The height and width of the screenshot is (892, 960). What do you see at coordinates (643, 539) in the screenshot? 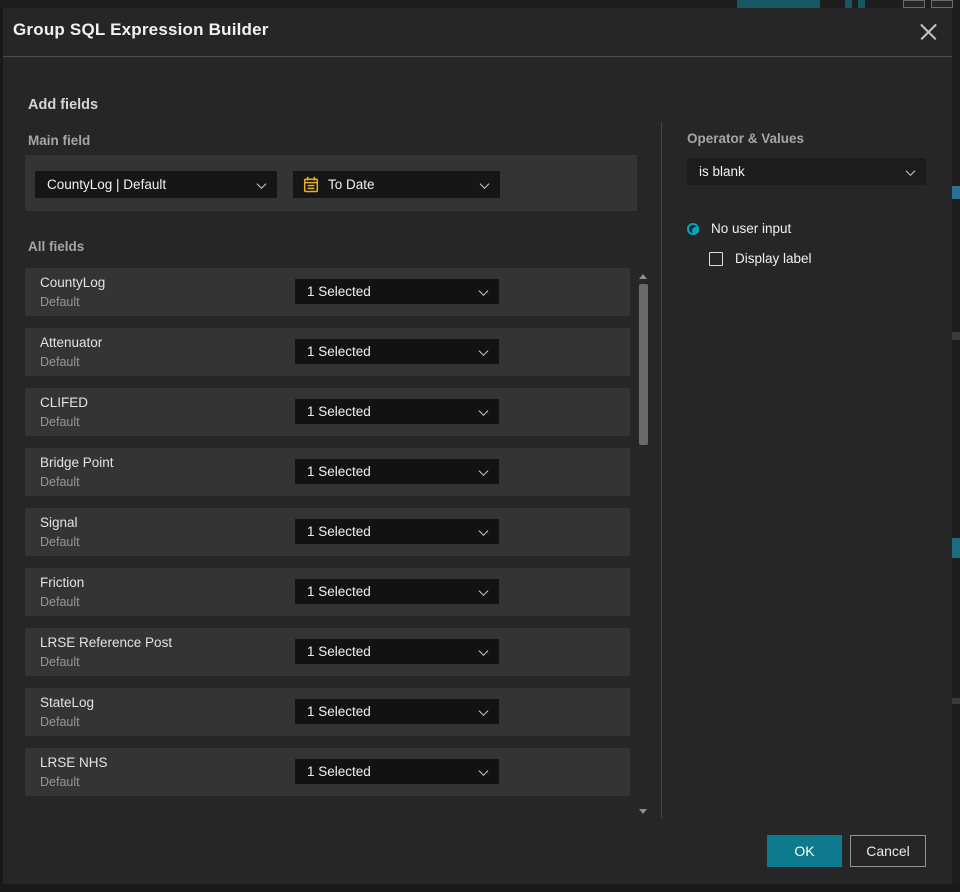
I see `scrollbar` at bounding box center [643, 539].